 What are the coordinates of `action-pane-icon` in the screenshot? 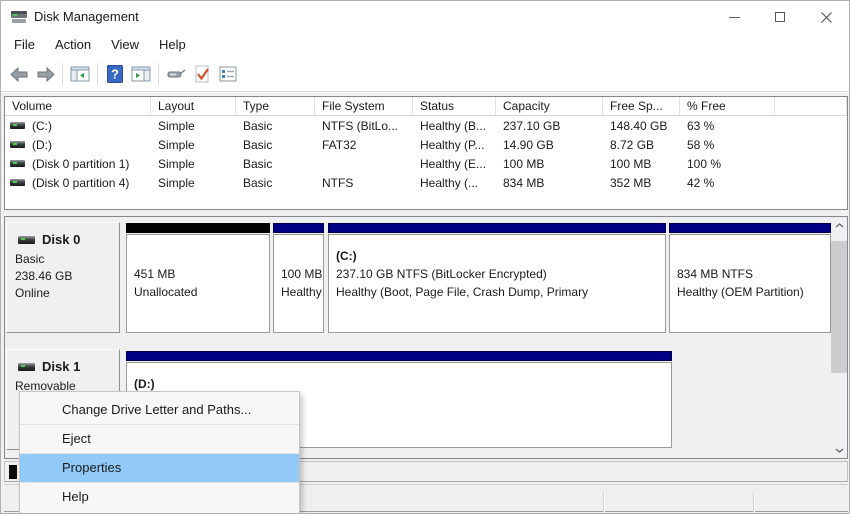 It's located at (141, 74).